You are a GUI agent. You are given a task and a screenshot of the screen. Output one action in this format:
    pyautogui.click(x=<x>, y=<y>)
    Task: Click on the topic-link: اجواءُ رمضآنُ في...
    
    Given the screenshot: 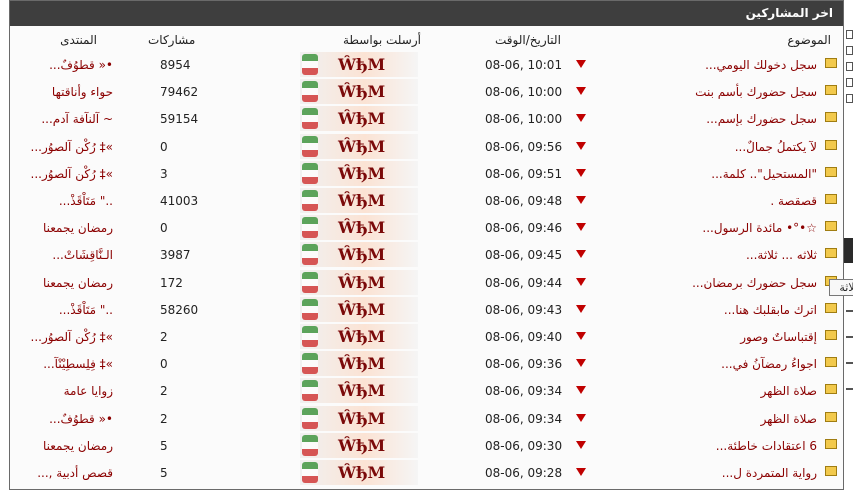 What is the action you would take?
    pyautogui.click(x=769, y=364)
    